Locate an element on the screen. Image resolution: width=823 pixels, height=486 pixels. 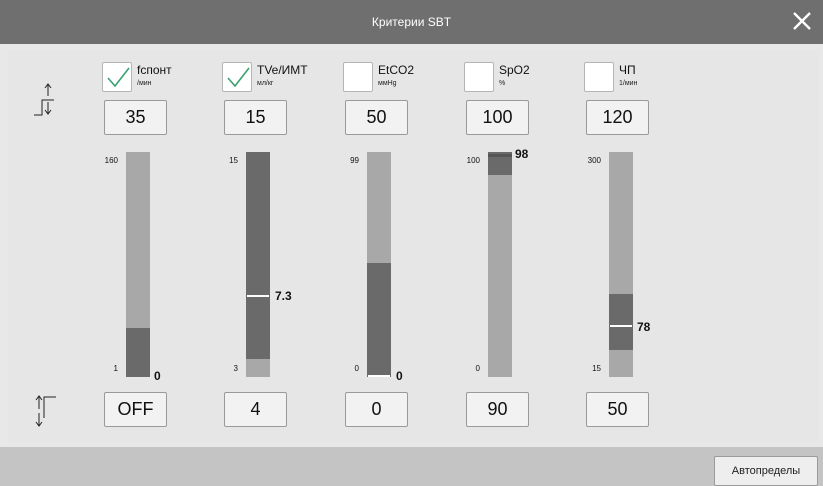
dialog-title: Критерии SBT is located at coordinates (411, 22).